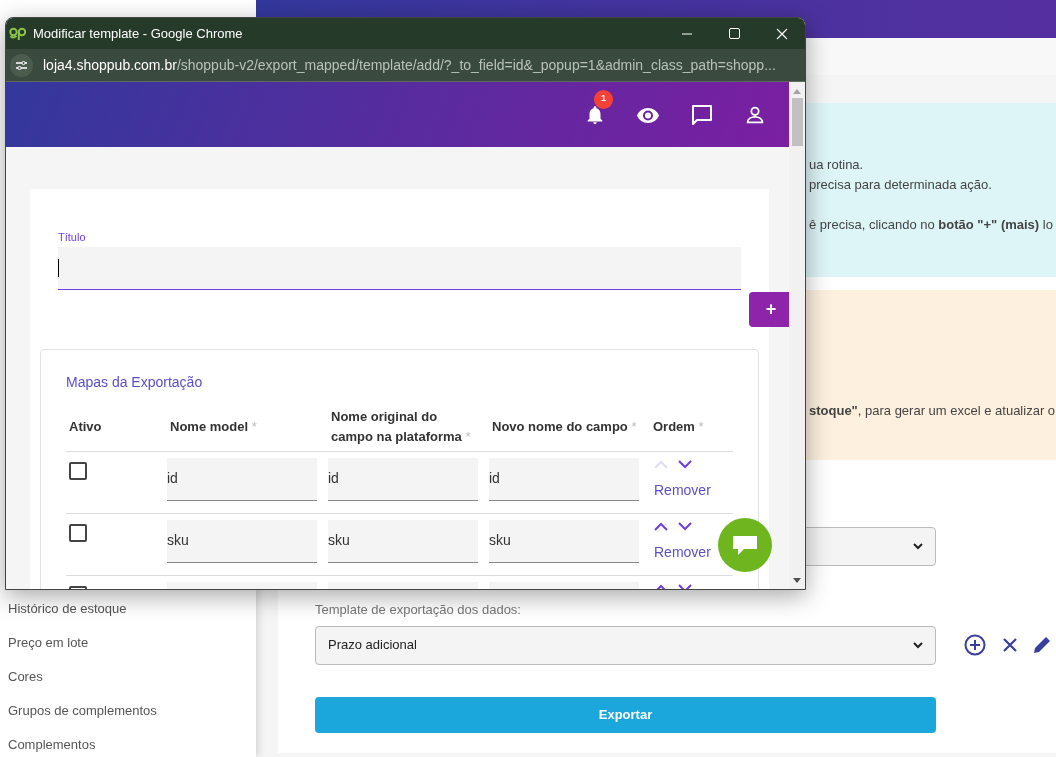  I want to click on chat-icon, so click(702, 114).